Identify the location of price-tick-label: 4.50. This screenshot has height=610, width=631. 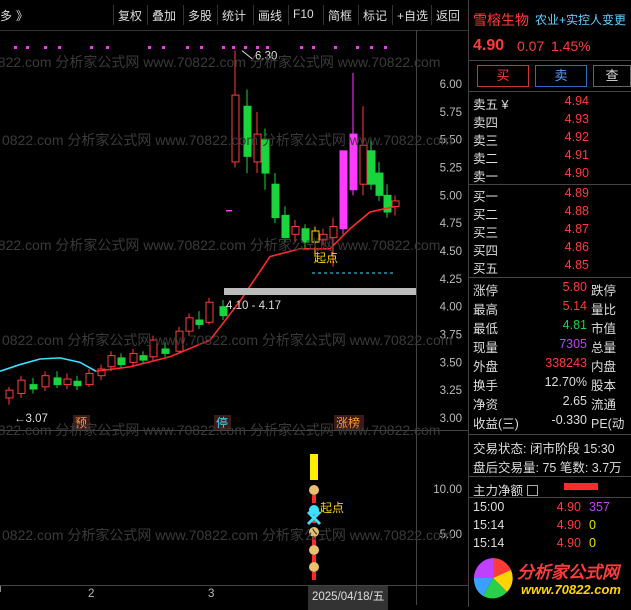
(451, 252).